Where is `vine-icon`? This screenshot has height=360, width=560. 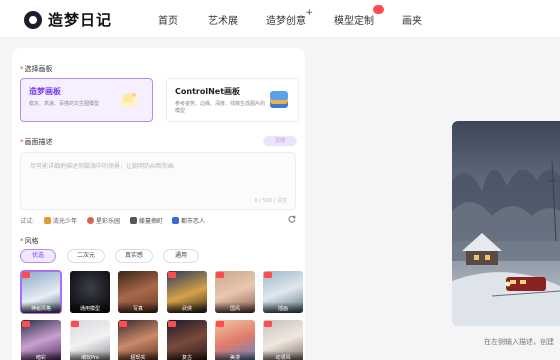 vine-icon is located at coordinates (133, 220).